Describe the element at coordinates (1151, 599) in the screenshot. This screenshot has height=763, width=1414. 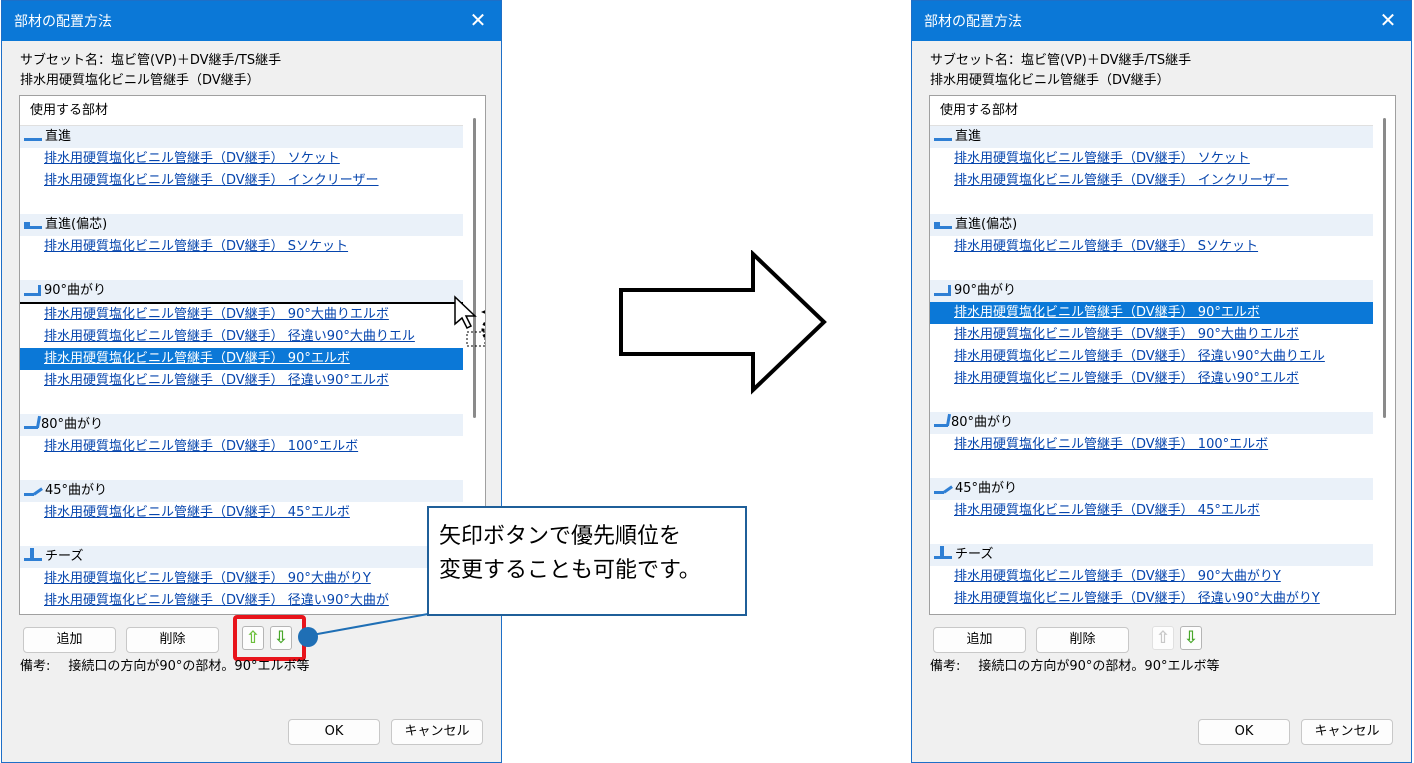
I see `list-item: 排水用硬質塩化ビニル管継手（DV継手） 径違い90°大曲がりY` at that location.